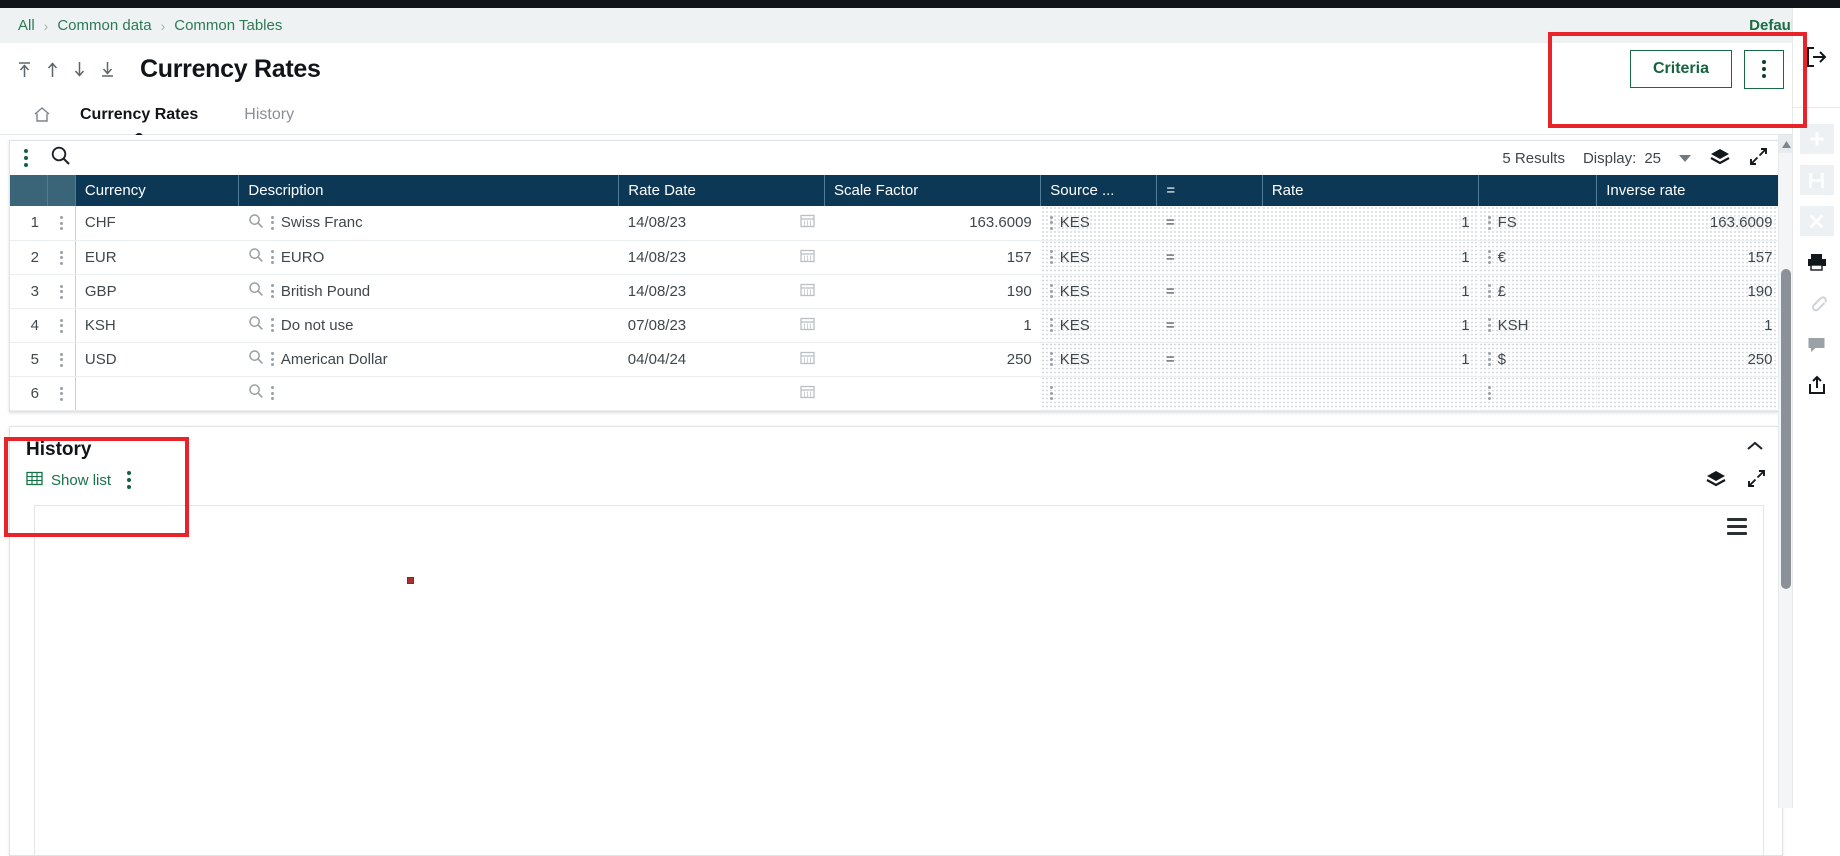 Image resolution: width=1840 pixels, height=856 pixels. I want to click on comment-icon, so click(1817, 344).